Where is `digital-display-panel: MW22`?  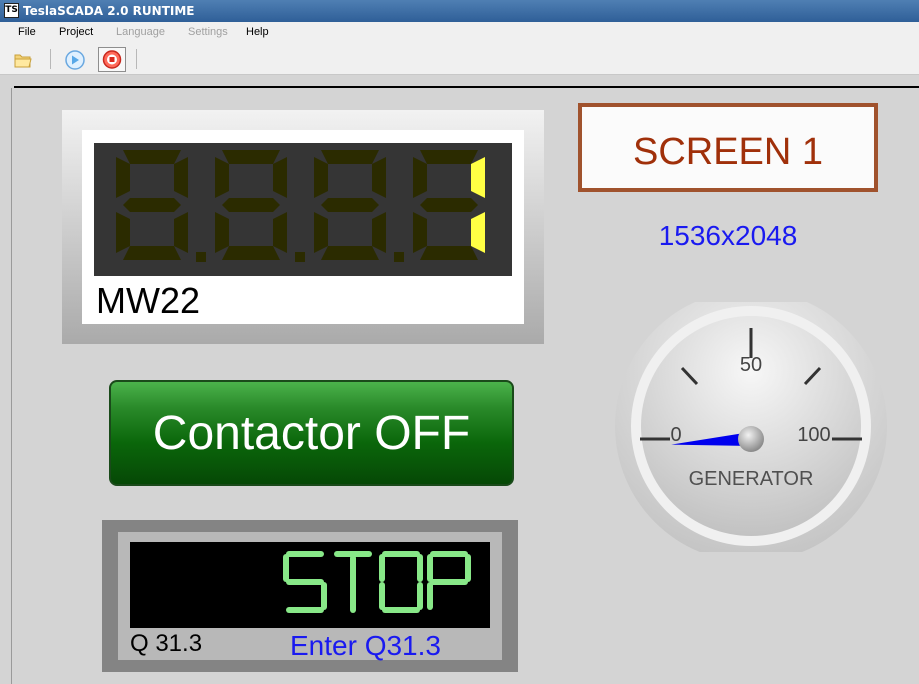 digital-display-panel: MW22 is located at coordinates (303, 227).